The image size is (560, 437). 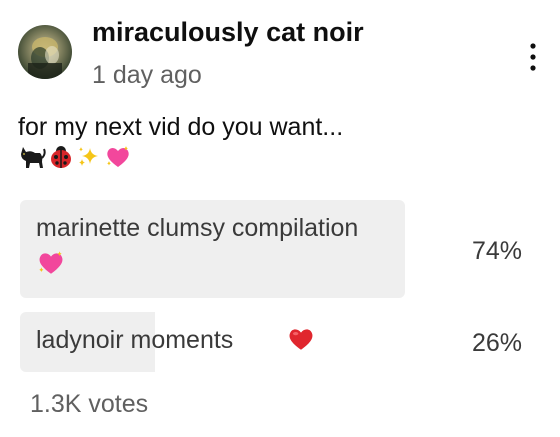 I want to click on author-name: miraculously cat noir, so click(x=228, y=32).